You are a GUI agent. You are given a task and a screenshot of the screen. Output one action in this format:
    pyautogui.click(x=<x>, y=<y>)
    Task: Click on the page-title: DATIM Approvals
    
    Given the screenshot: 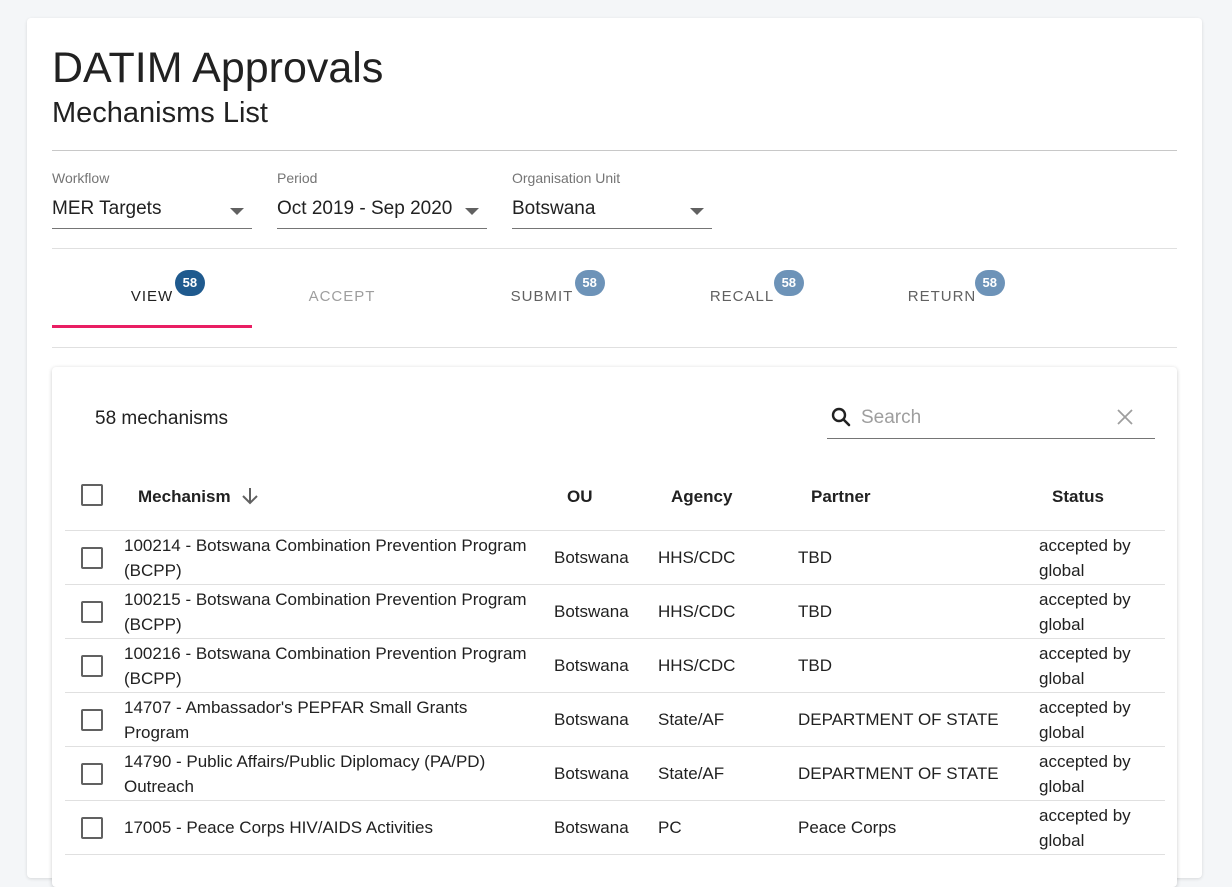 What is the action you would take?
    pyautogui.click(x=218, y=68)
    